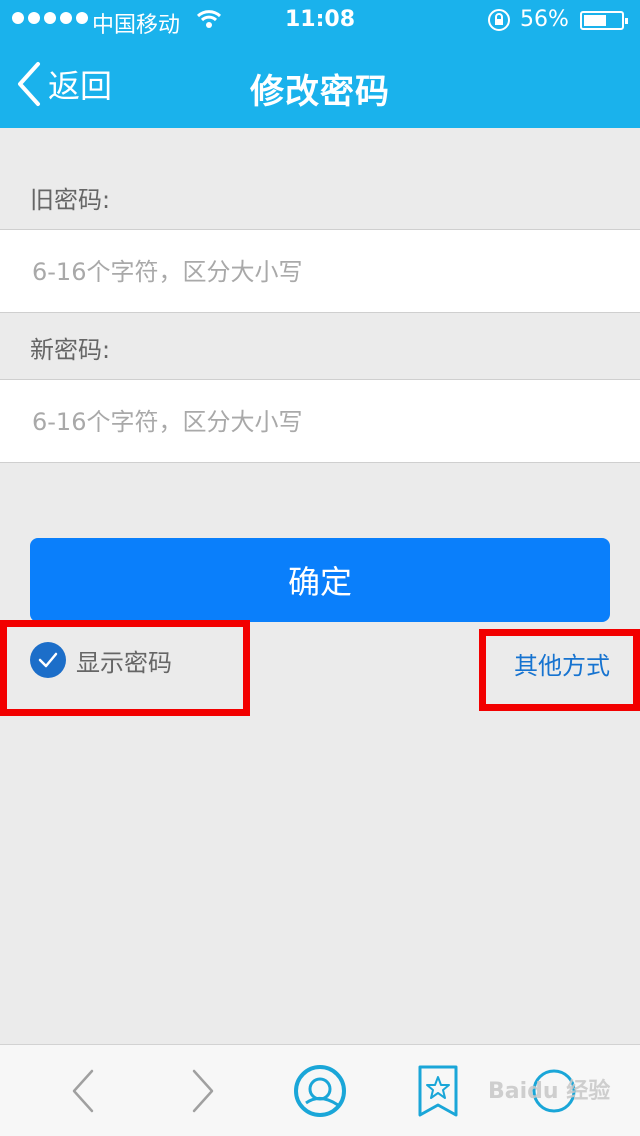 This screenshot has width=640, height=1136. I want to click on show-password-label: 显示密码, so click(124, 662).